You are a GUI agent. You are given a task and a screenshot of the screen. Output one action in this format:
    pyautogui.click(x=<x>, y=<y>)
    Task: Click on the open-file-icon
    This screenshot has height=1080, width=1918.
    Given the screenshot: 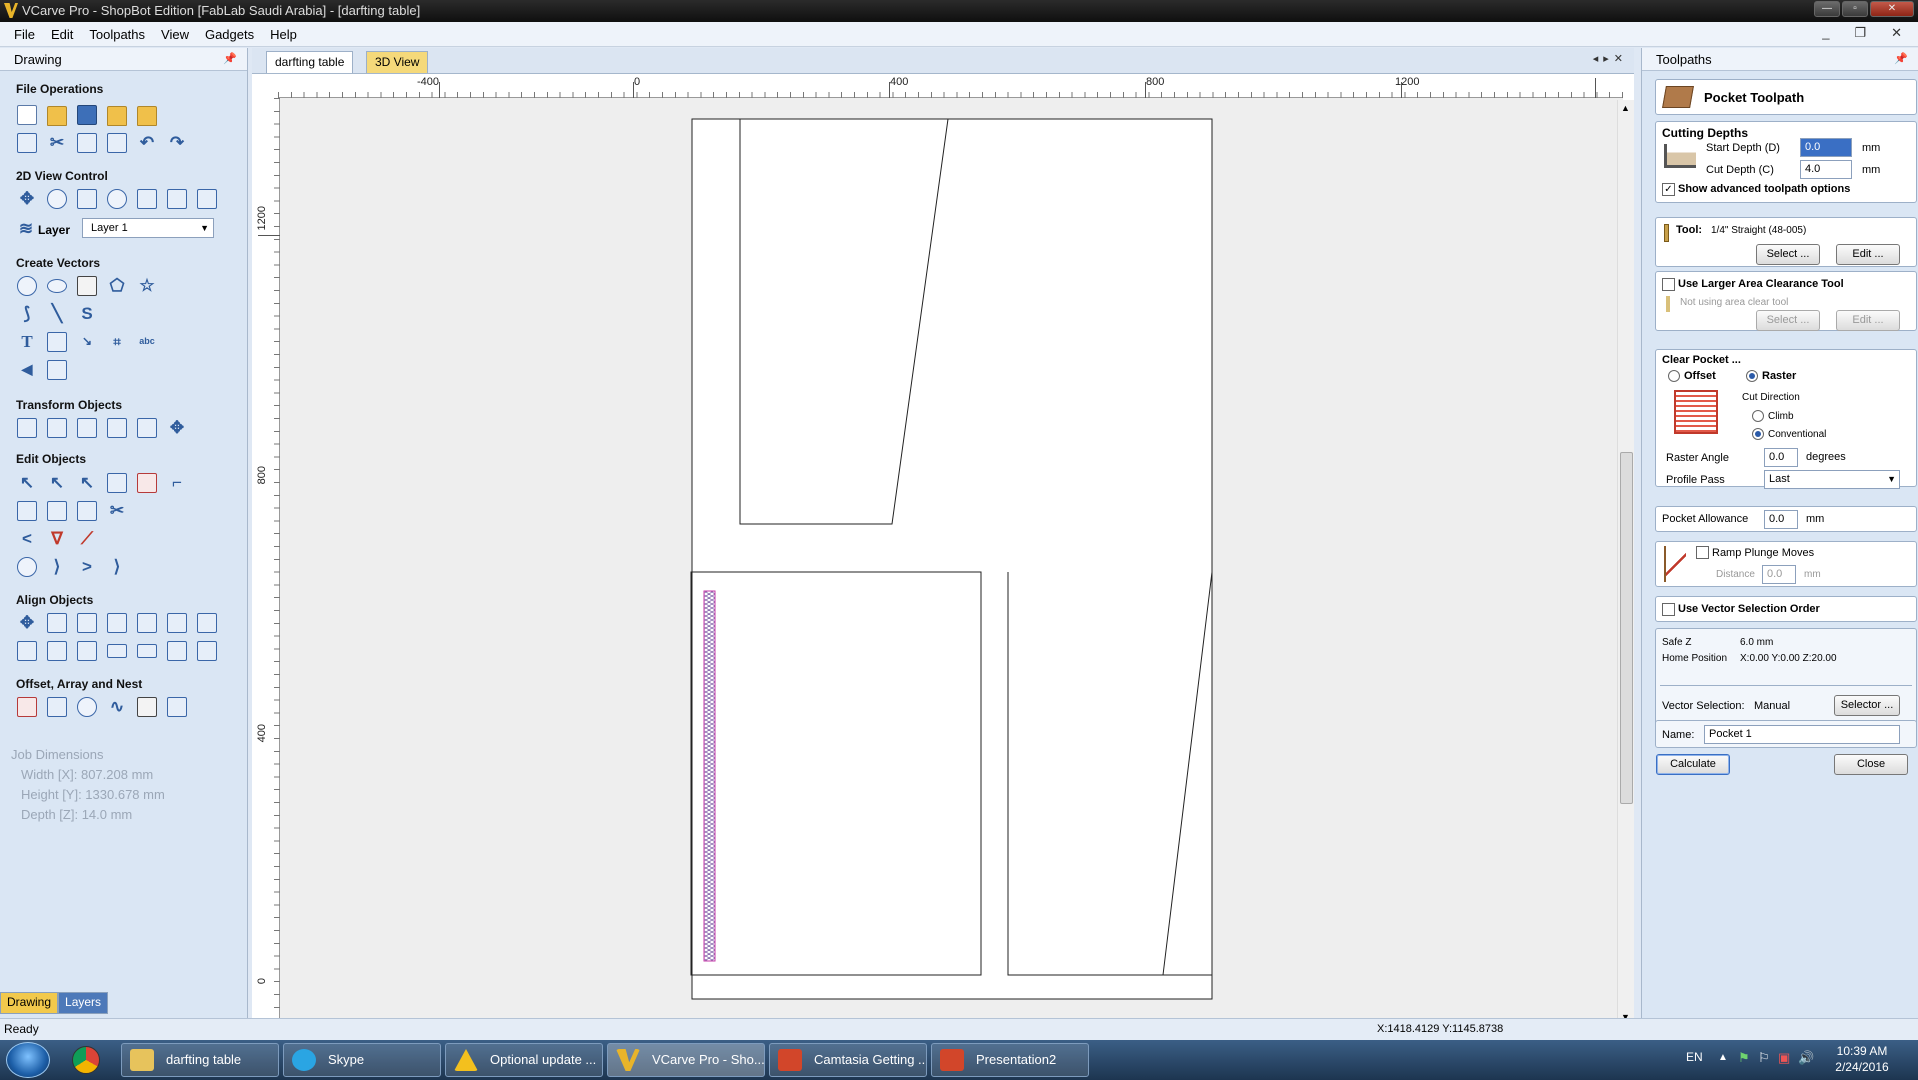 What is the action you would take?
    pyautogui.click(x=57, y=116)
    